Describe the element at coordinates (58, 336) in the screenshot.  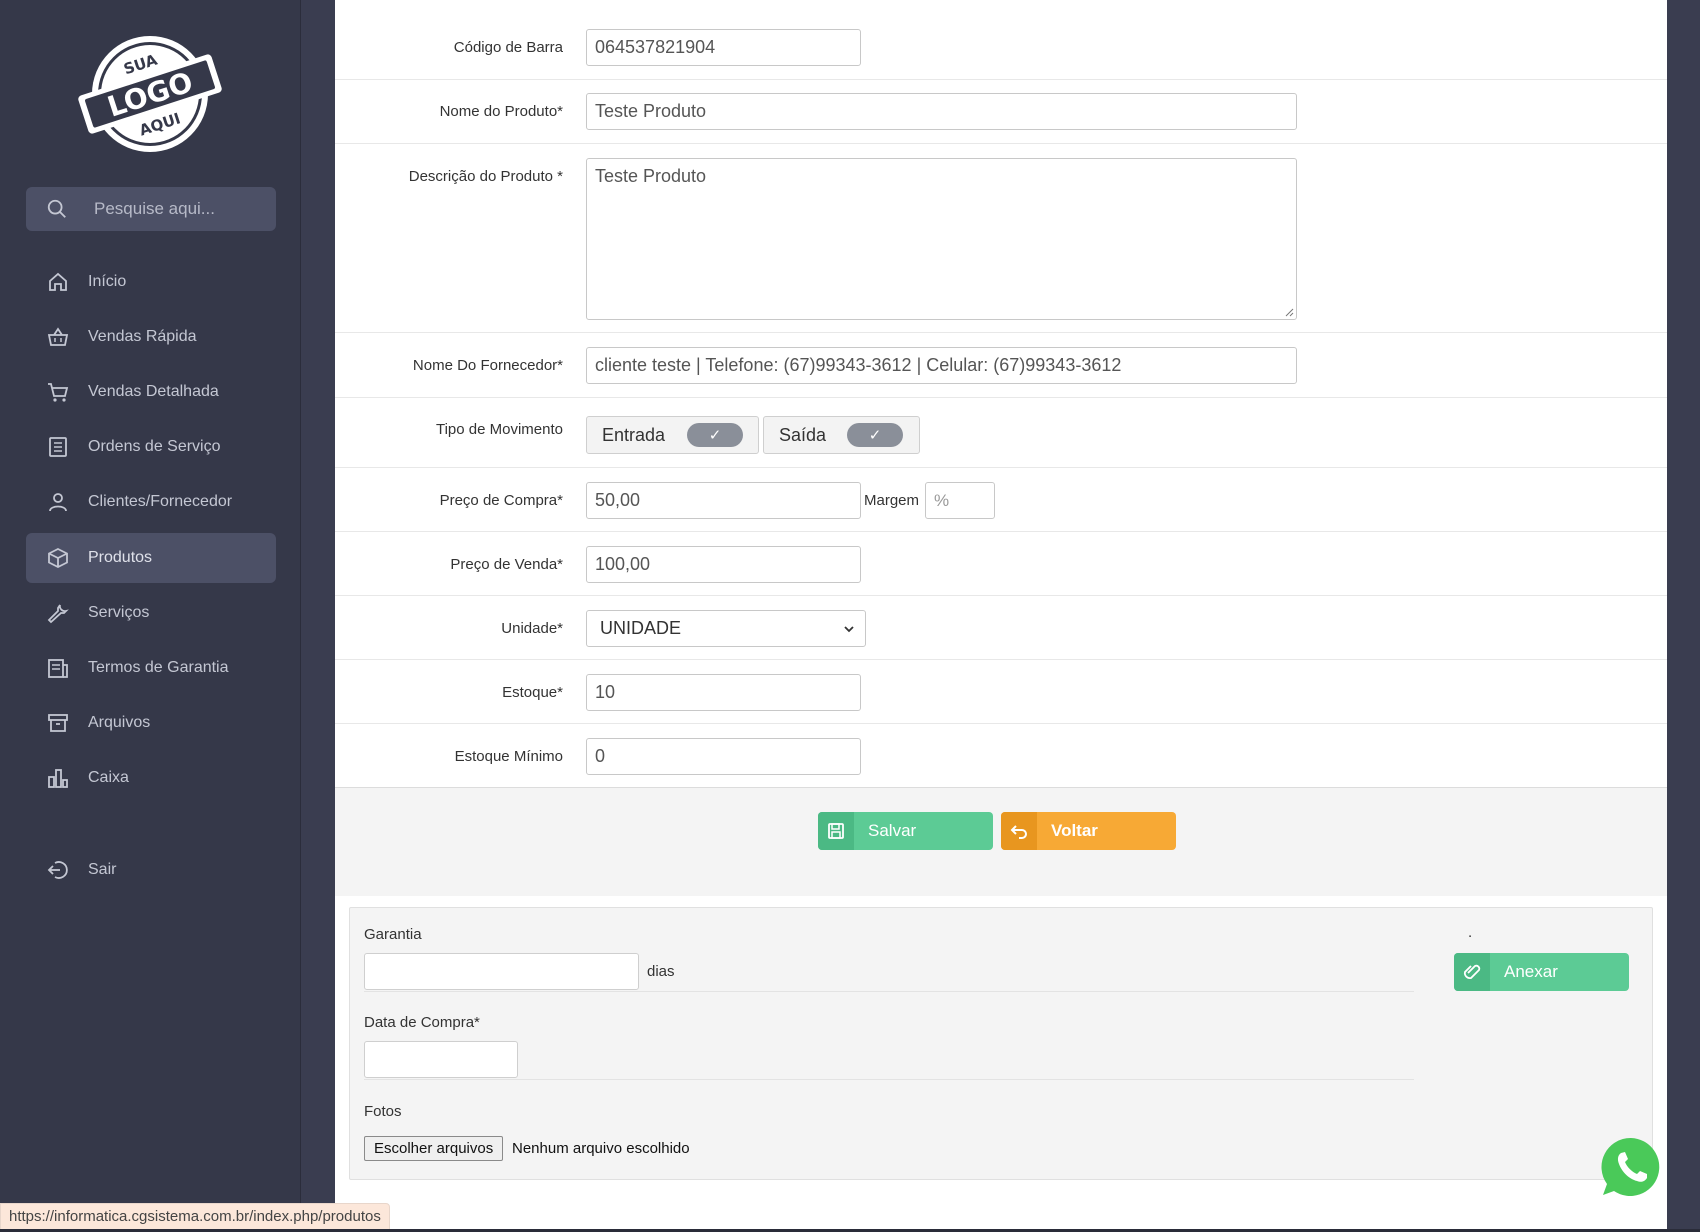
I see `basket-icon` at that location.